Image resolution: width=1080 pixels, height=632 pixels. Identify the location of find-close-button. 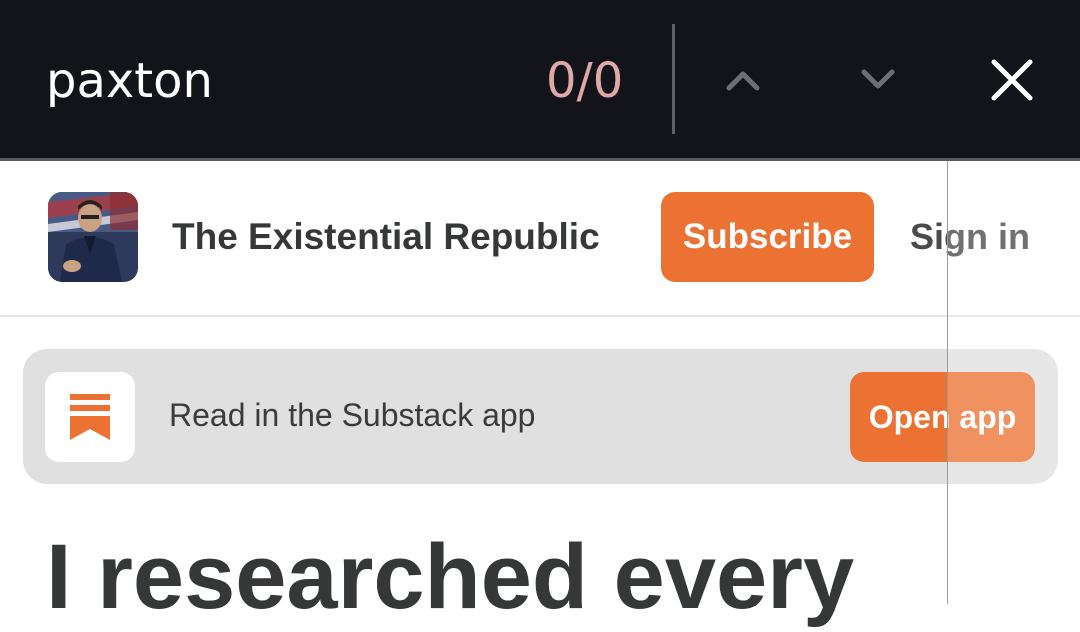
(1012, 80).